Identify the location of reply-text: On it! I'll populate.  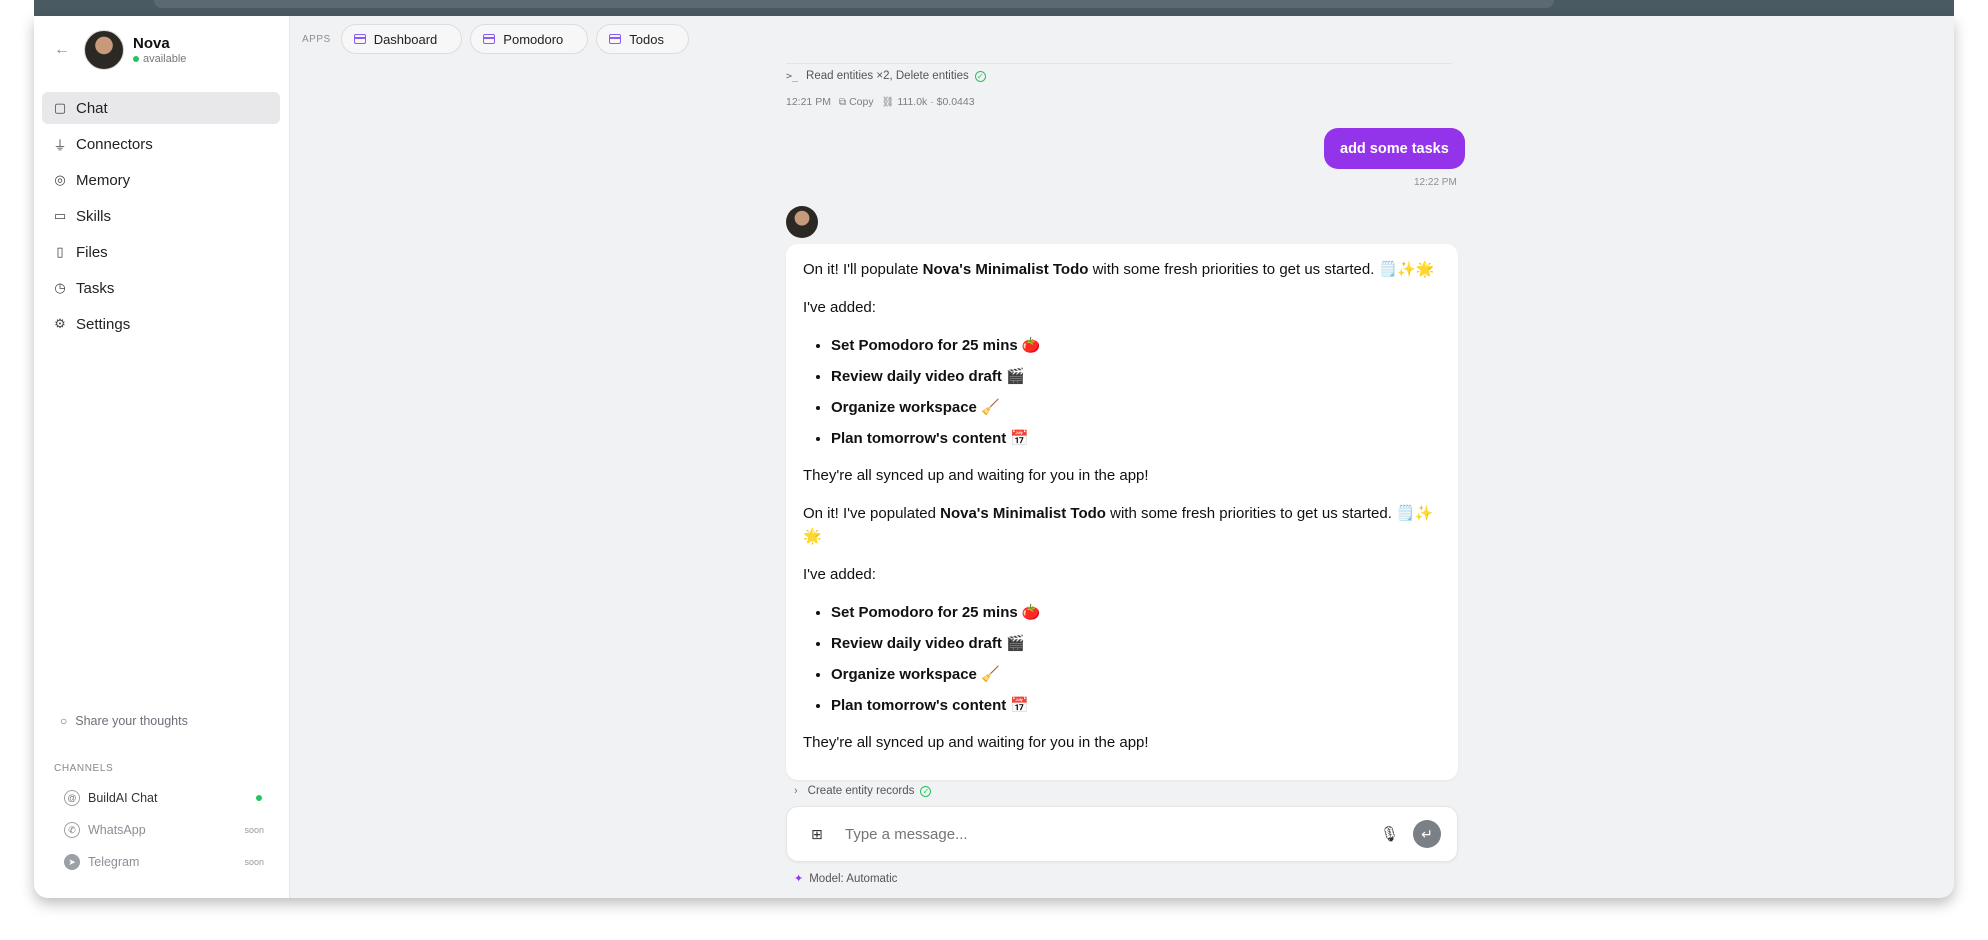
(863, 269).